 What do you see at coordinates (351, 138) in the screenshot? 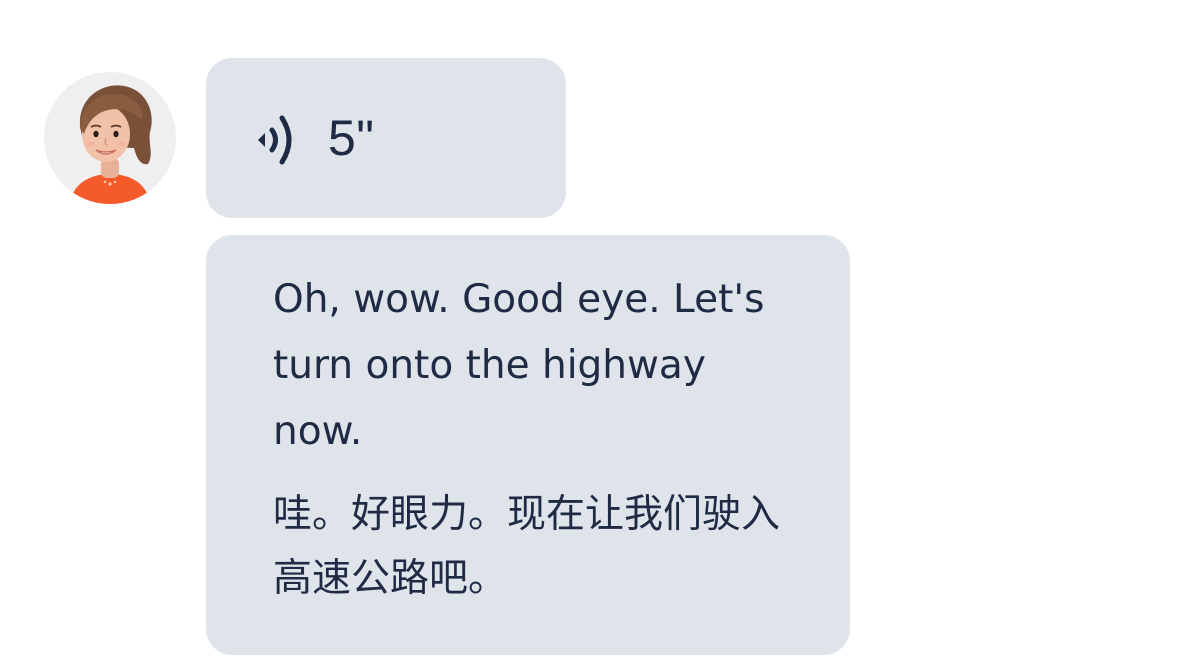
I see `voice-duration: 5"` at bounding box center [351, 138].